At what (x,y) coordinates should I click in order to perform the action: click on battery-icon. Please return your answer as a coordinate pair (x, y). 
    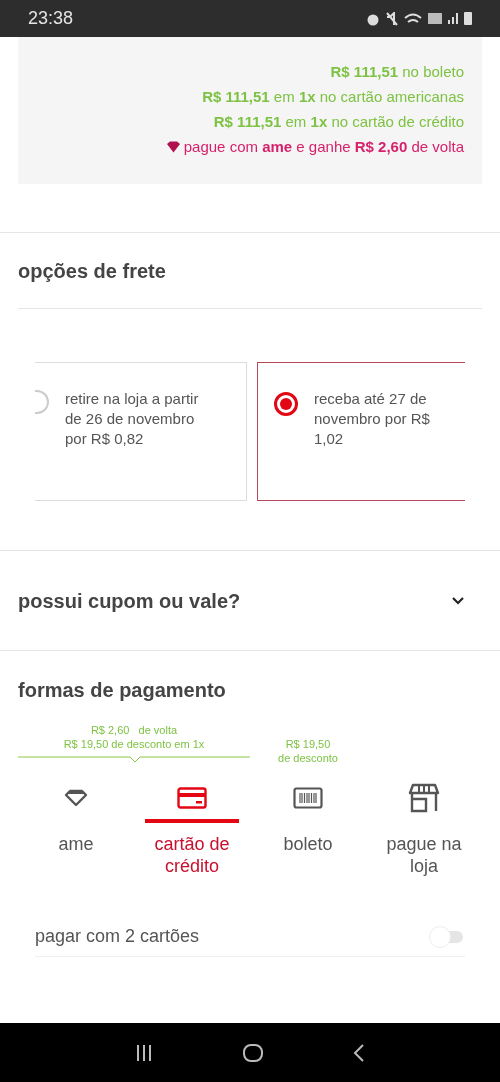
    Looking at the image, I should click on (468, 18).